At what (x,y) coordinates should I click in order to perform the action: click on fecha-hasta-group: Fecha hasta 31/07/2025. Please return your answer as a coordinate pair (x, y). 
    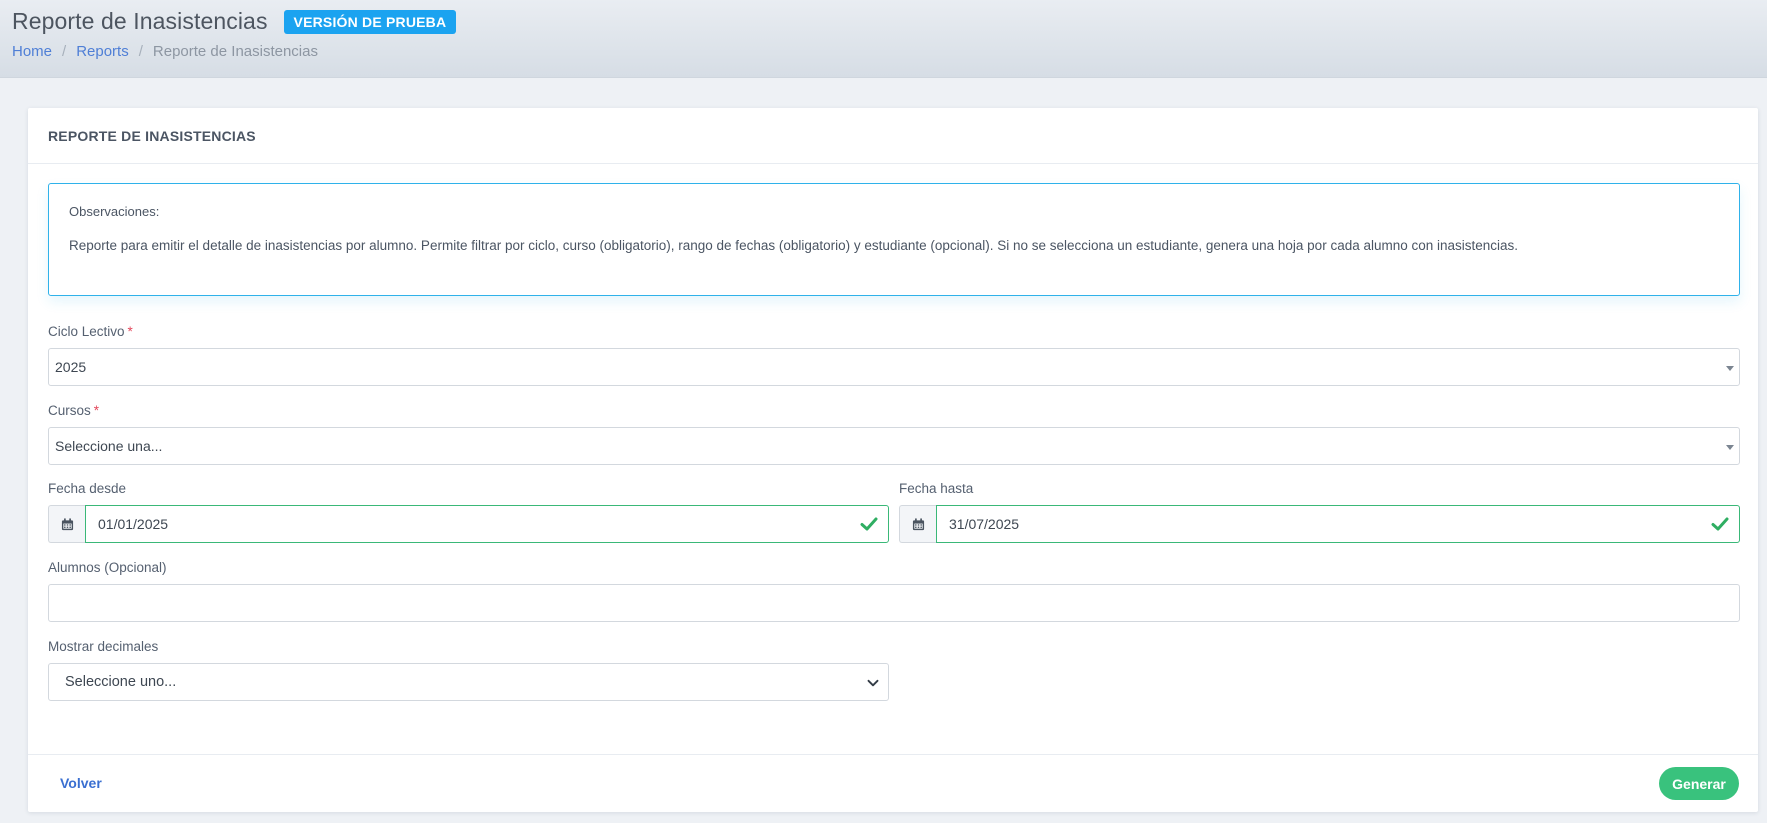
    Looking at the image, I should click on (1319, 512).